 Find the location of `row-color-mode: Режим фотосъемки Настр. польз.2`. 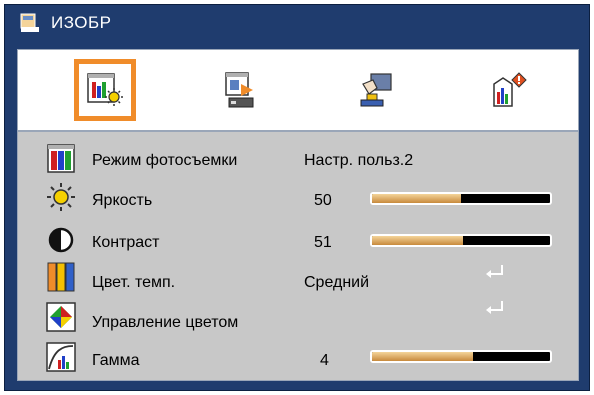

row-color-mode: Режим фотосъемки Настр. польз.2 is located at coordinates (298, 158).